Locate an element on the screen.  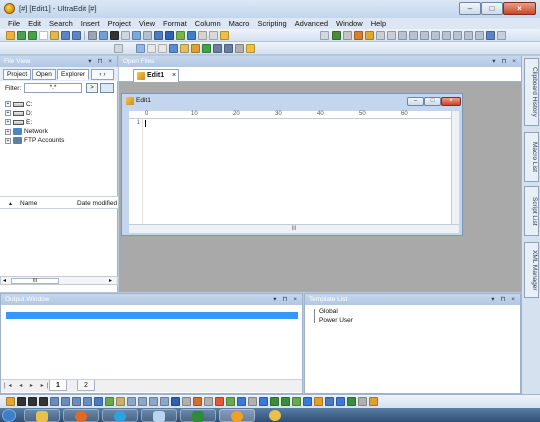
bookmark-icon is located at coordinates (169, 35).